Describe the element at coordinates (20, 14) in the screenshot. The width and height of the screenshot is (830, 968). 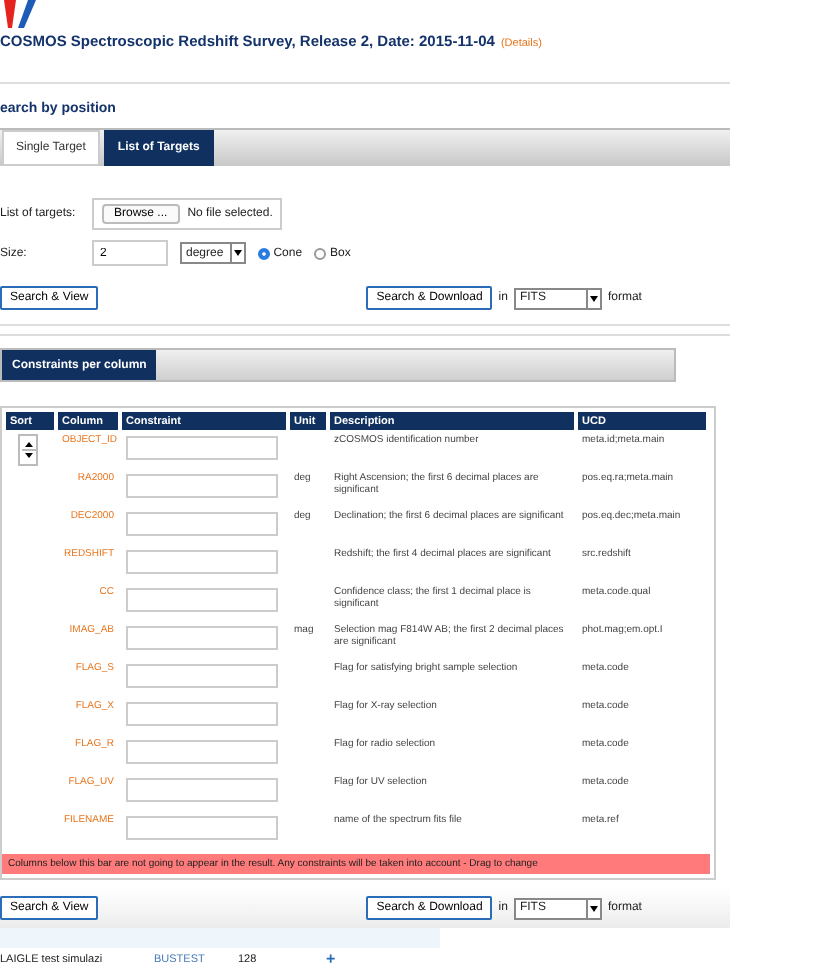
I see `logo-icon` at that location.